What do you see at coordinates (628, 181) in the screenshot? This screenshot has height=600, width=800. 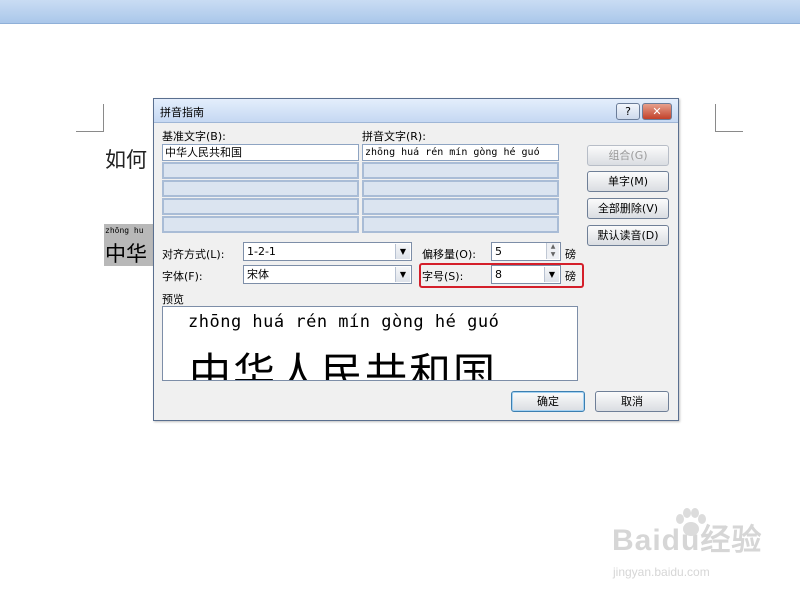 I see `single-char-button: 单字(M)` at bounding box center [628, 181].